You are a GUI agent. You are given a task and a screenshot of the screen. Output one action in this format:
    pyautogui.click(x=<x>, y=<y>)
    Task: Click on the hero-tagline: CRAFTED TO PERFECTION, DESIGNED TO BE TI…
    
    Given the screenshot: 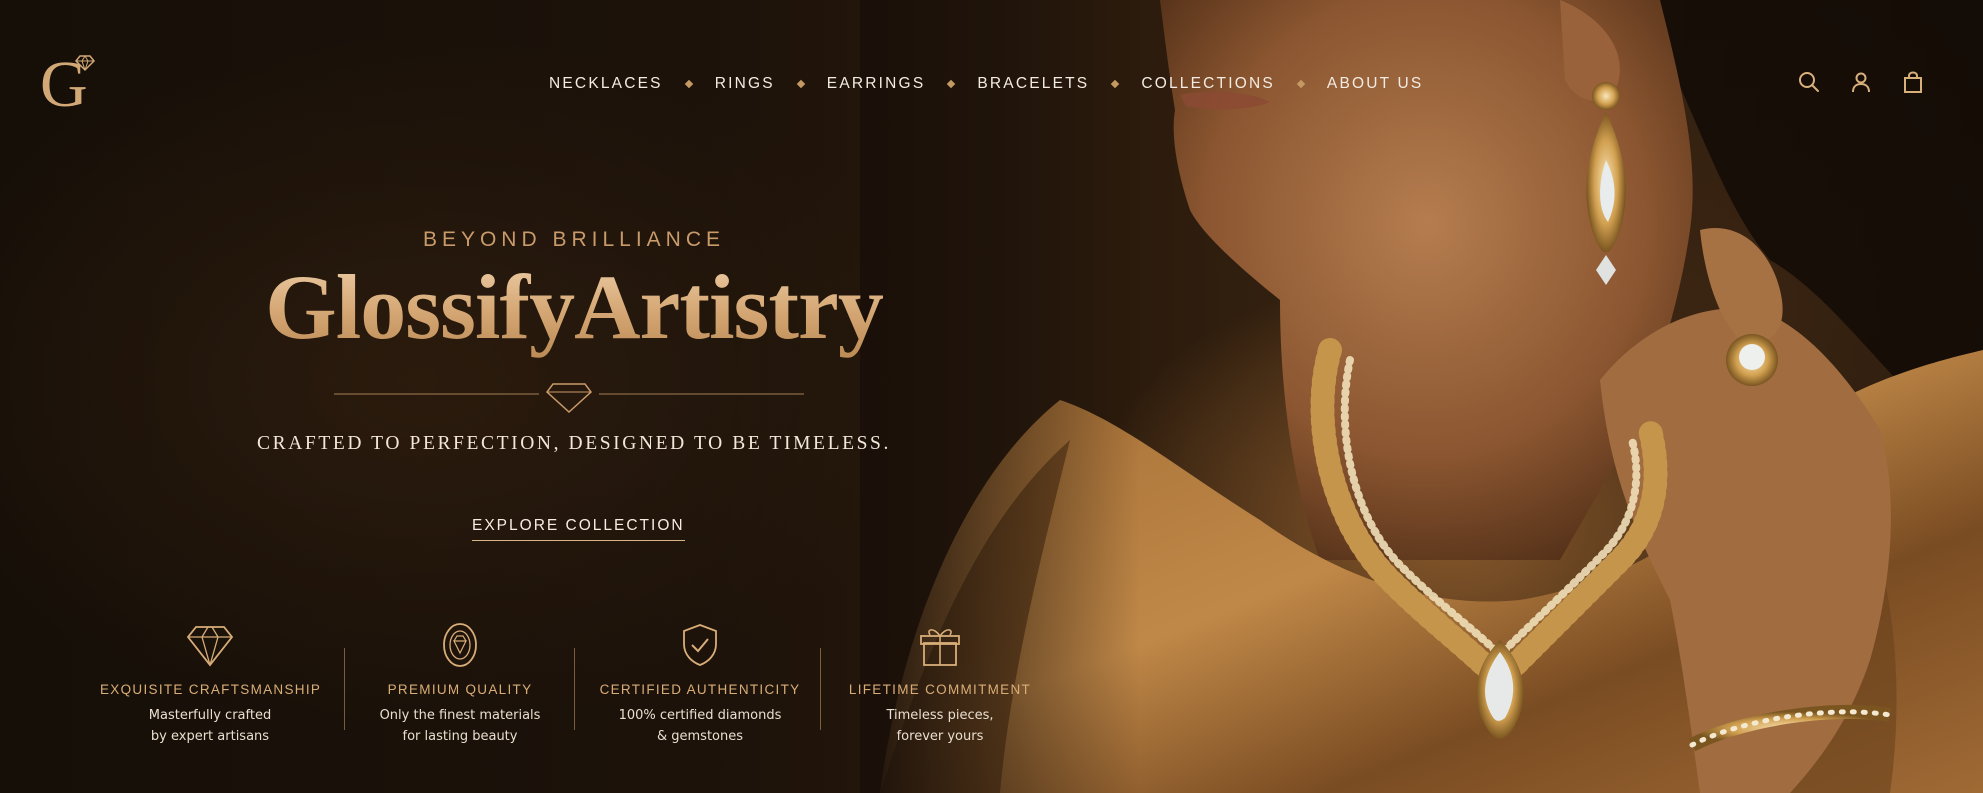 What is the action you would take?
    pyautogui.click(x=574, y=443)
    